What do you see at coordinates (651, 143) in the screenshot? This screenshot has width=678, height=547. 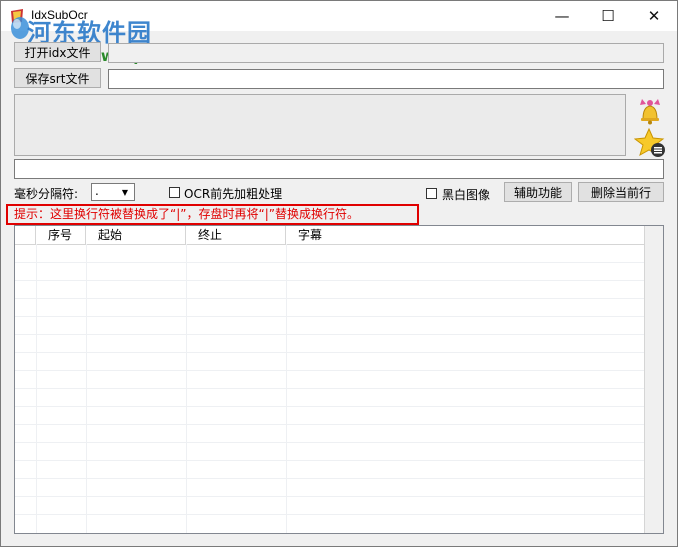 I see `star-list-icon` at bounding box center [651, 143].